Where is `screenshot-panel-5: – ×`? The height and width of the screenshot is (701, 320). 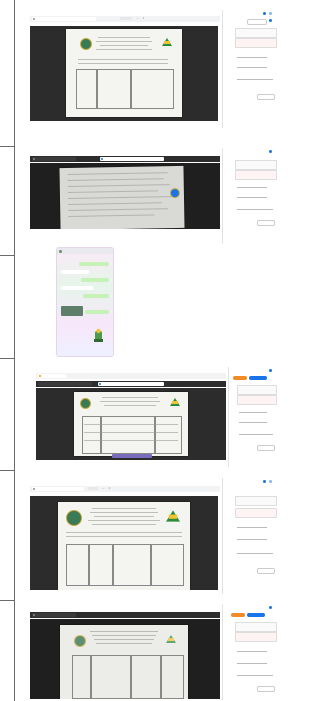 screenshot-panel-5: – × is located at coordinates (154, 536).